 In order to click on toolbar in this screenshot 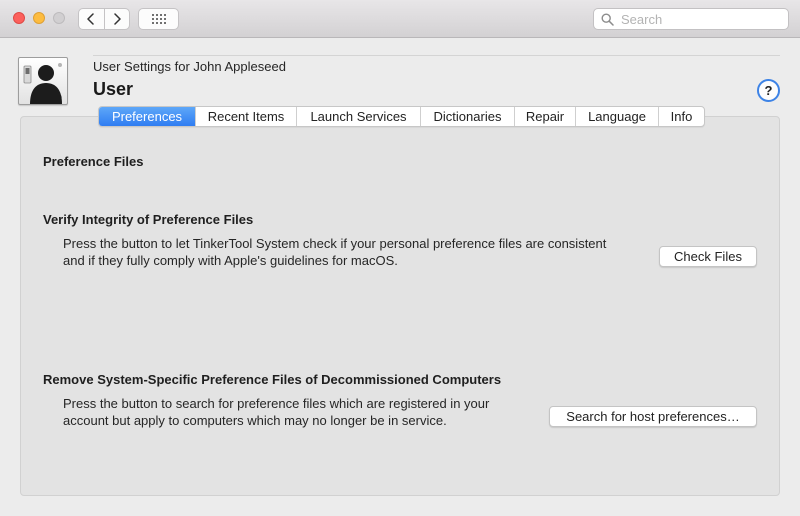, I will do `click(400, 19)`.